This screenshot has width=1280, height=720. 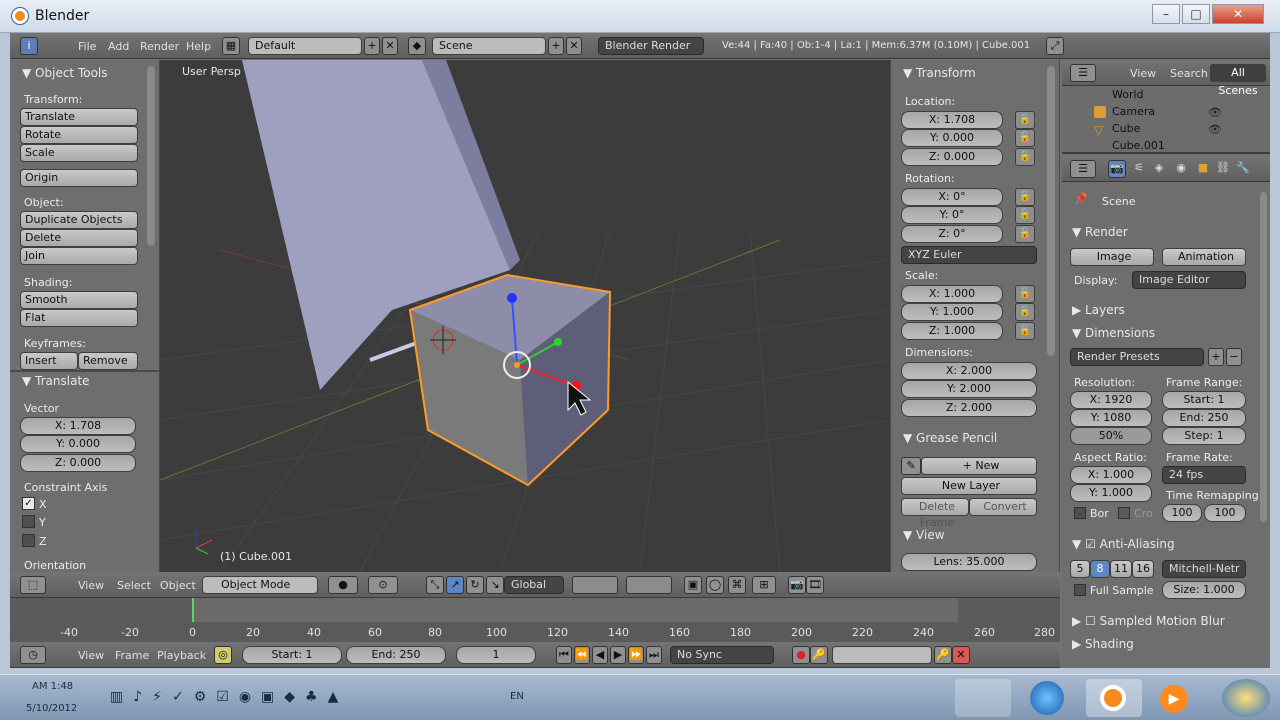 What do you see at coordinates (91, 655) in the screenshot?
I see `timeline-view-menu: View` at bounding box center [91, 655].